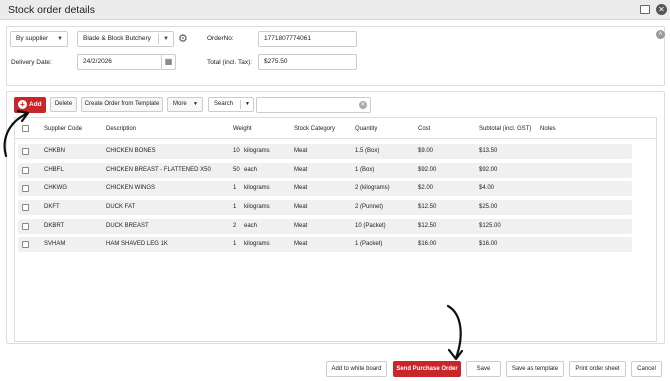  I want to click on cell-subtotal: $13.50, so click(488, 151).